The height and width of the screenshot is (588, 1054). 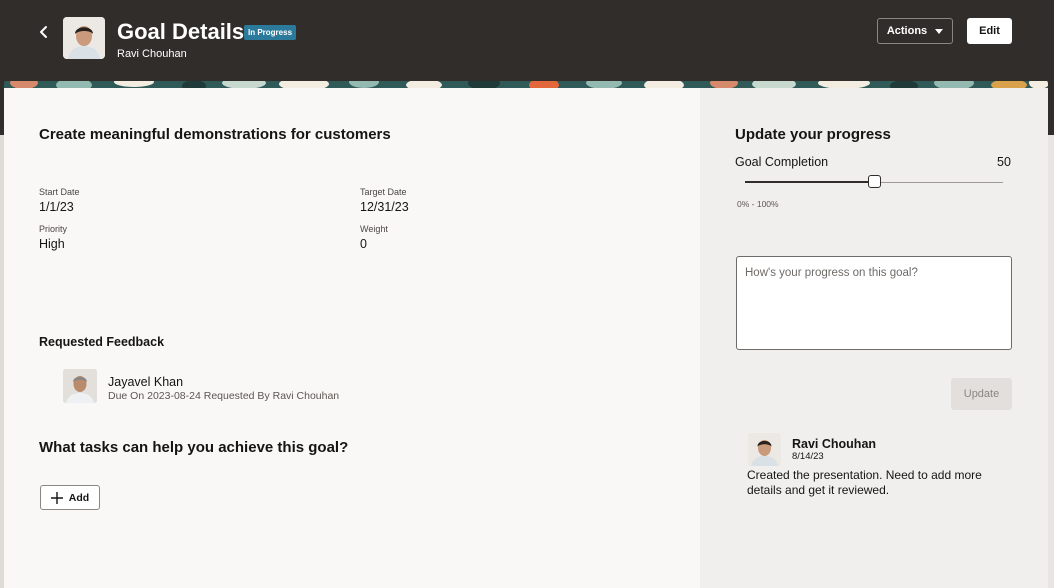 What do you see at coordinates (53, 229) in the screenshot?
I see `priority-label: Priority` at bounding box center [53, 229].